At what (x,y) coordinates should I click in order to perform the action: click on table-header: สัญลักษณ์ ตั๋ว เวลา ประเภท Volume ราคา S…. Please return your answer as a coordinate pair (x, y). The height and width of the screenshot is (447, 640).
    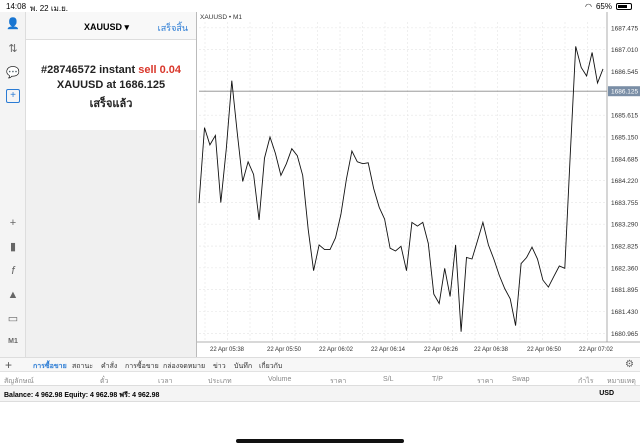
    Looking at the image, I should click on (320, 378).